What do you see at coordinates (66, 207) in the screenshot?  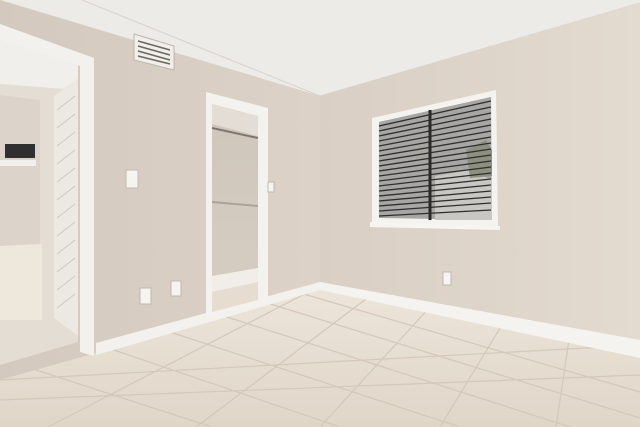 I see `bifold-closet-door` at bounding box center [66, 207].